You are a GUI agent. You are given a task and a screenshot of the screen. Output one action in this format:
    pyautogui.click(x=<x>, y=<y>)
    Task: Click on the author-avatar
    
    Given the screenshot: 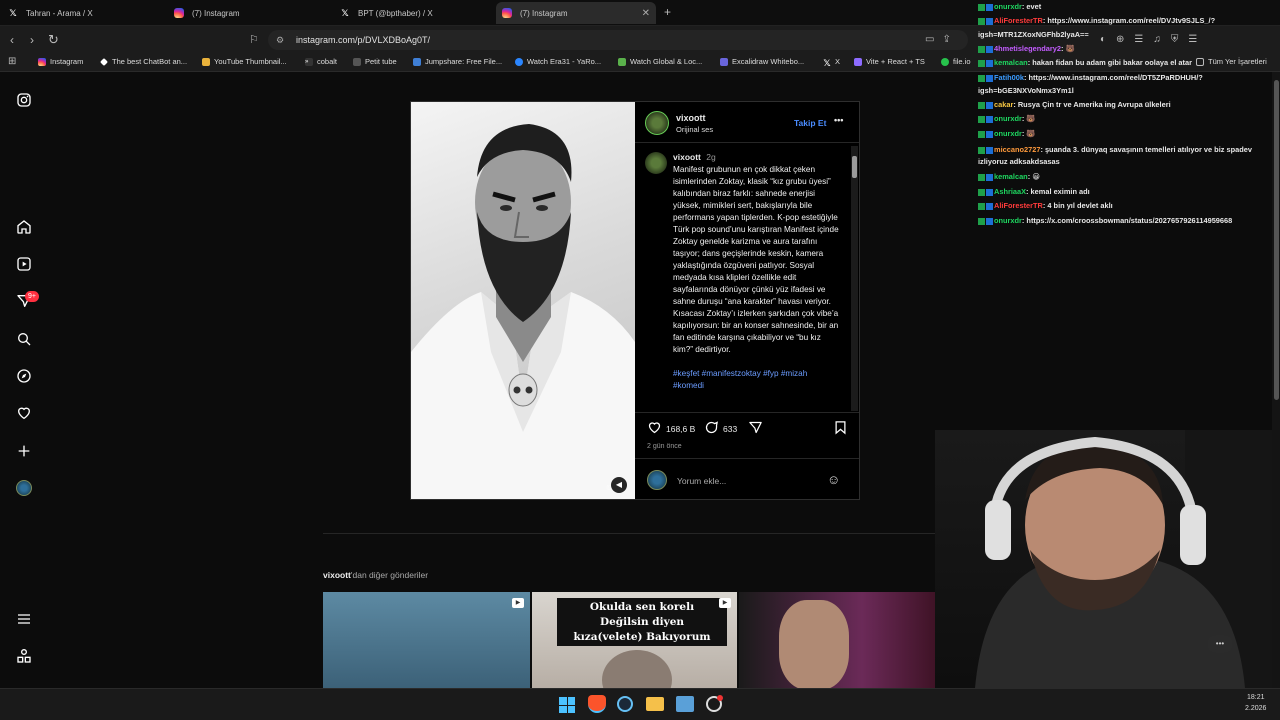 What is the action you would take?
    pyautogui.click(x=657, y=123)
    